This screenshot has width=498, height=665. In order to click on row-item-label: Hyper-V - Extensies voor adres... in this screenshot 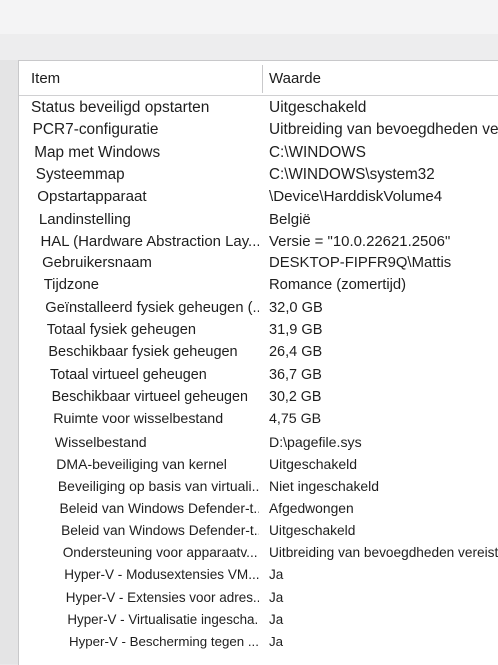, I will do `click(162, 597)`.